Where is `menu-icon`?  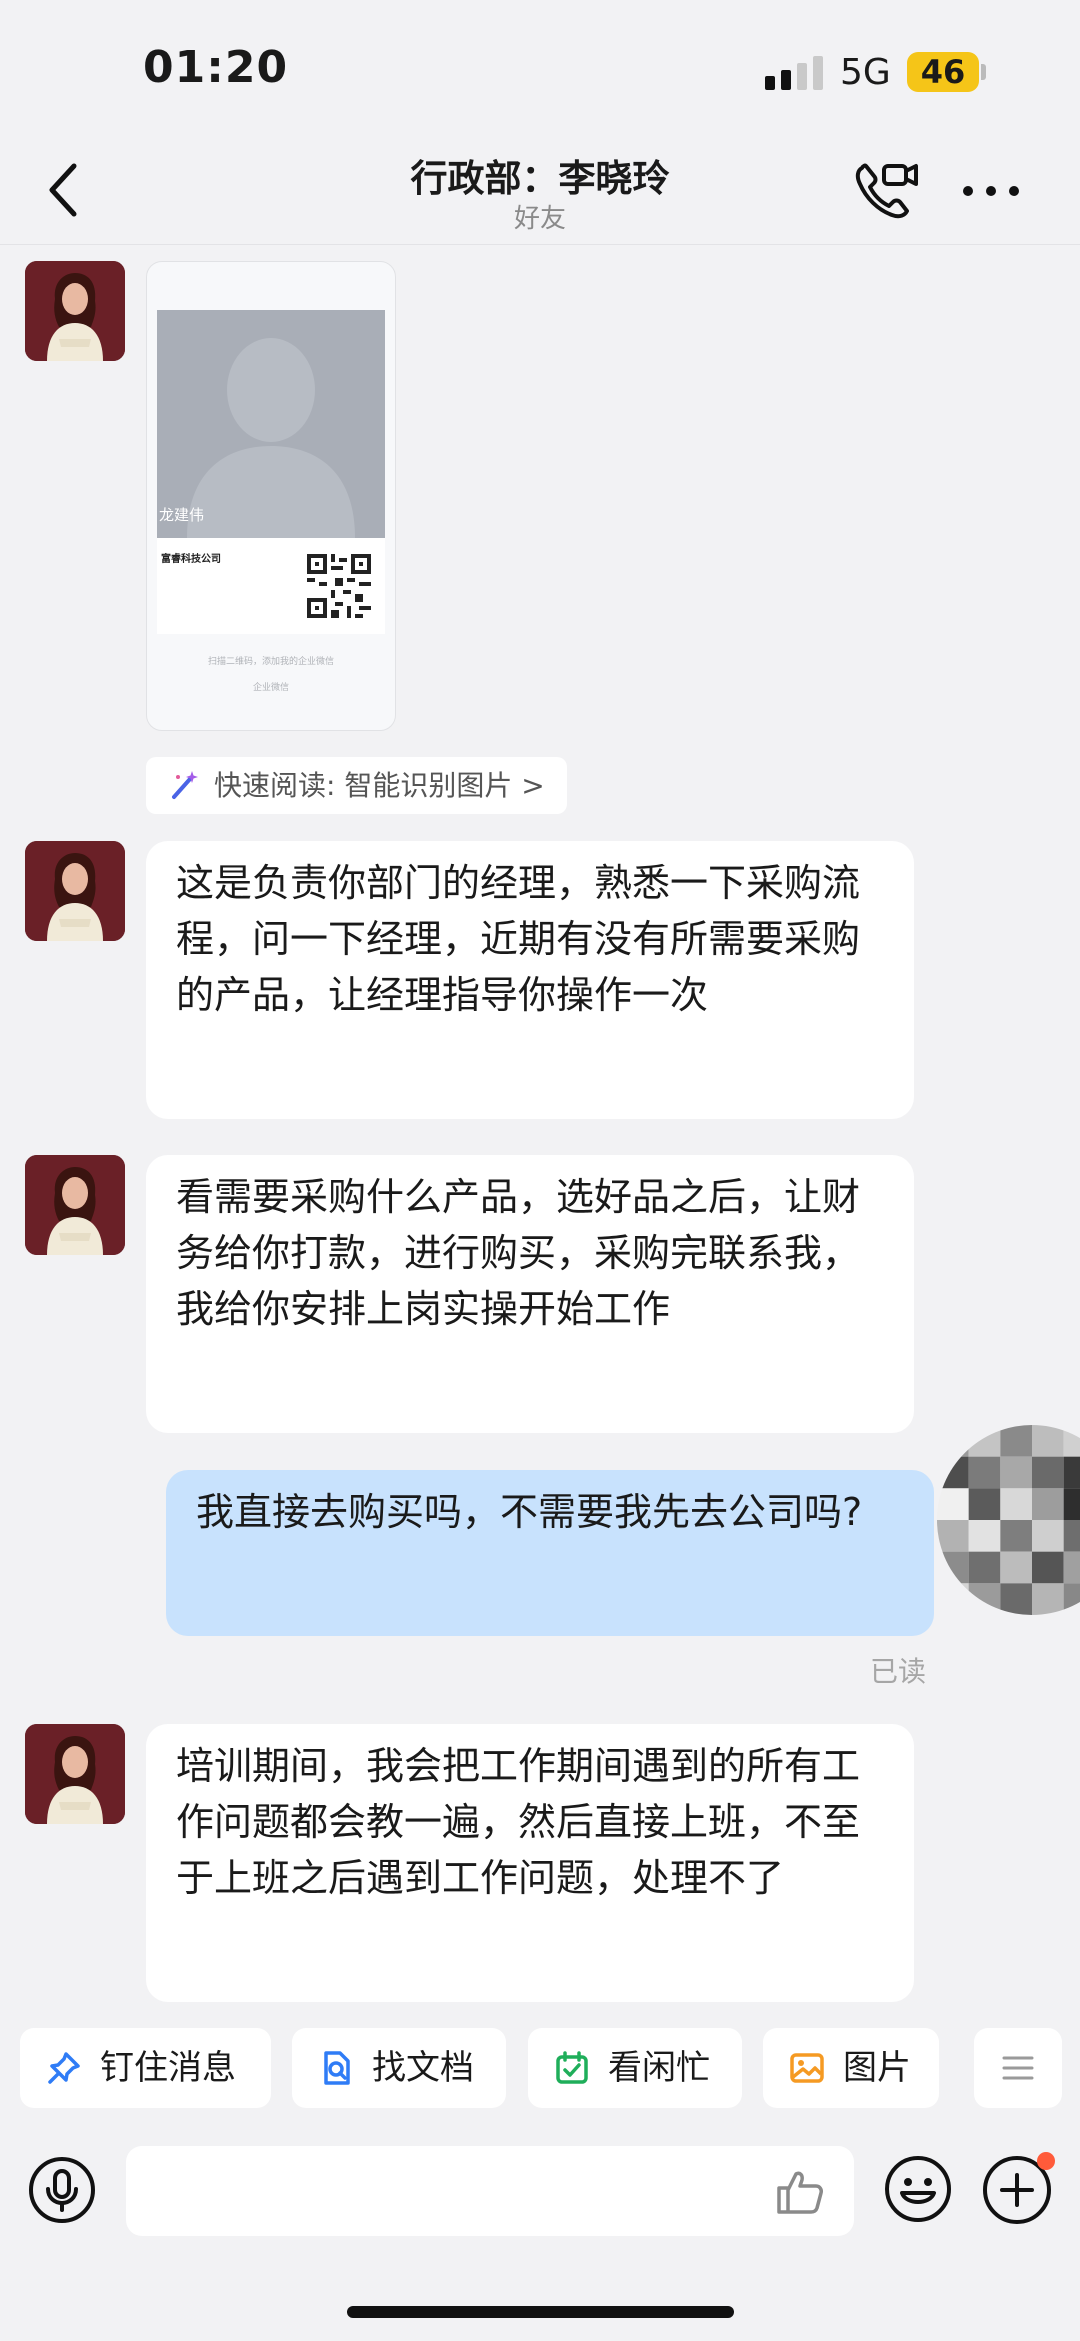
menu-icon is located at coordinates (1018, 2068).